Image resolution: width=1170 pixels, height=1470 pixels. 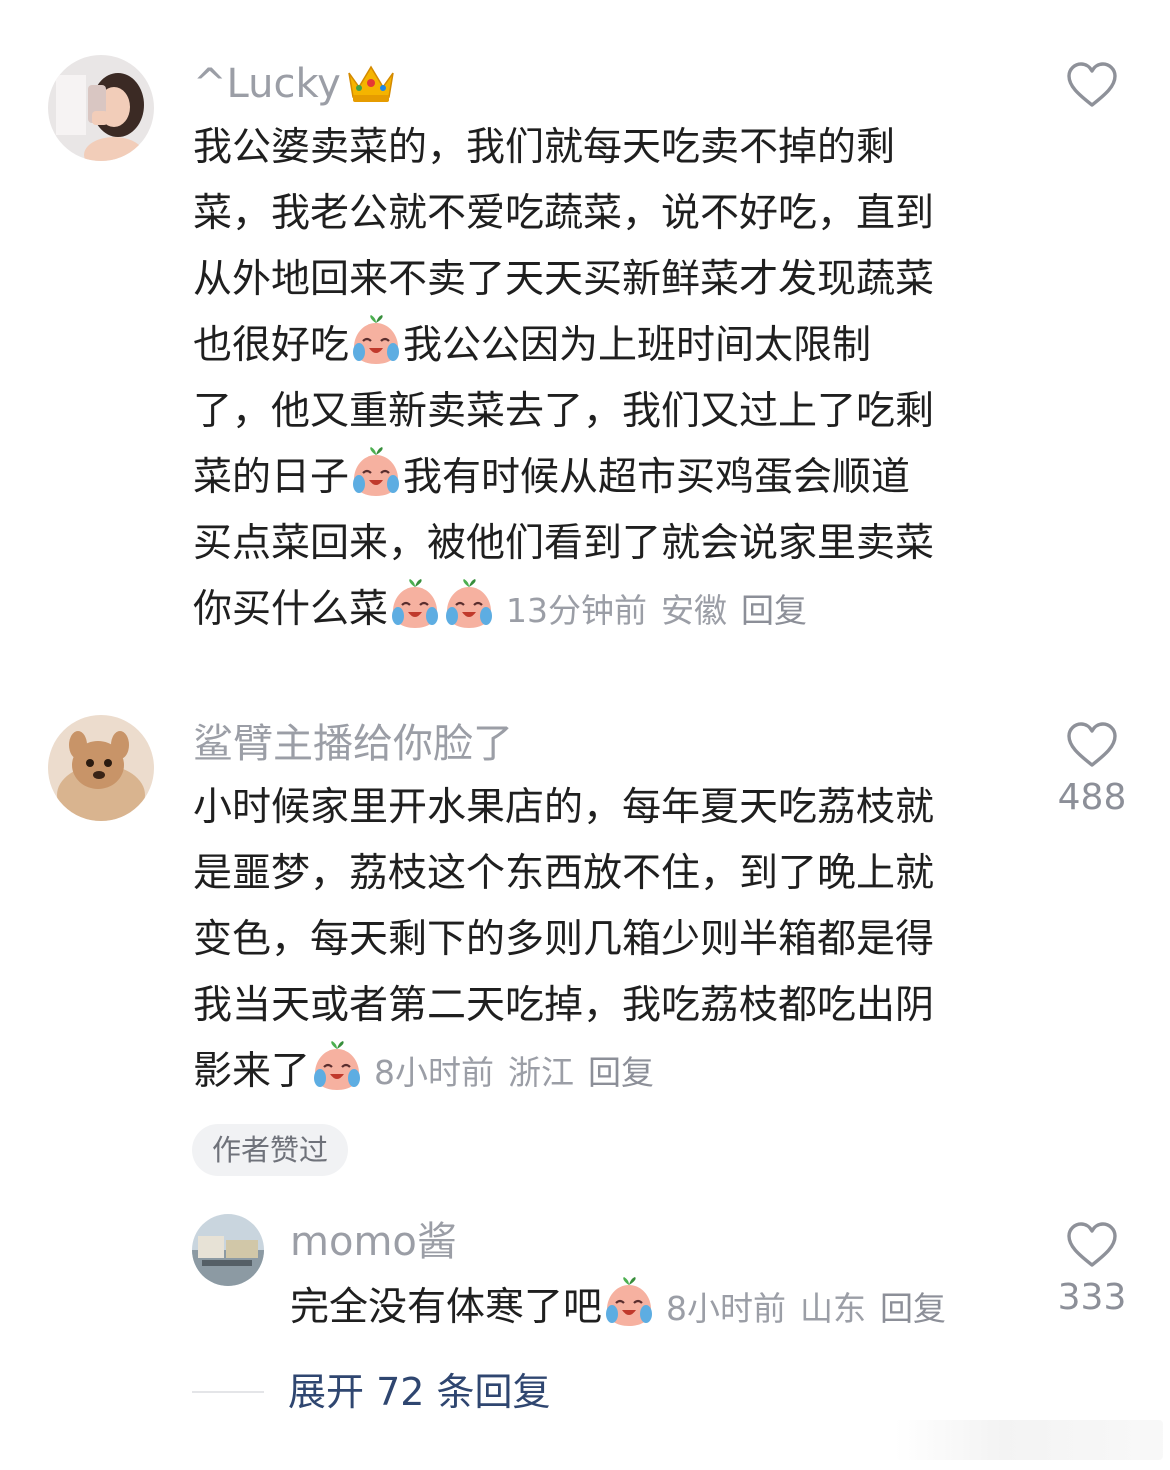 I want to click on comment-line: 小时候家里开水果店的，每年夏天吃荔枝就, so click(x=564, y=807).